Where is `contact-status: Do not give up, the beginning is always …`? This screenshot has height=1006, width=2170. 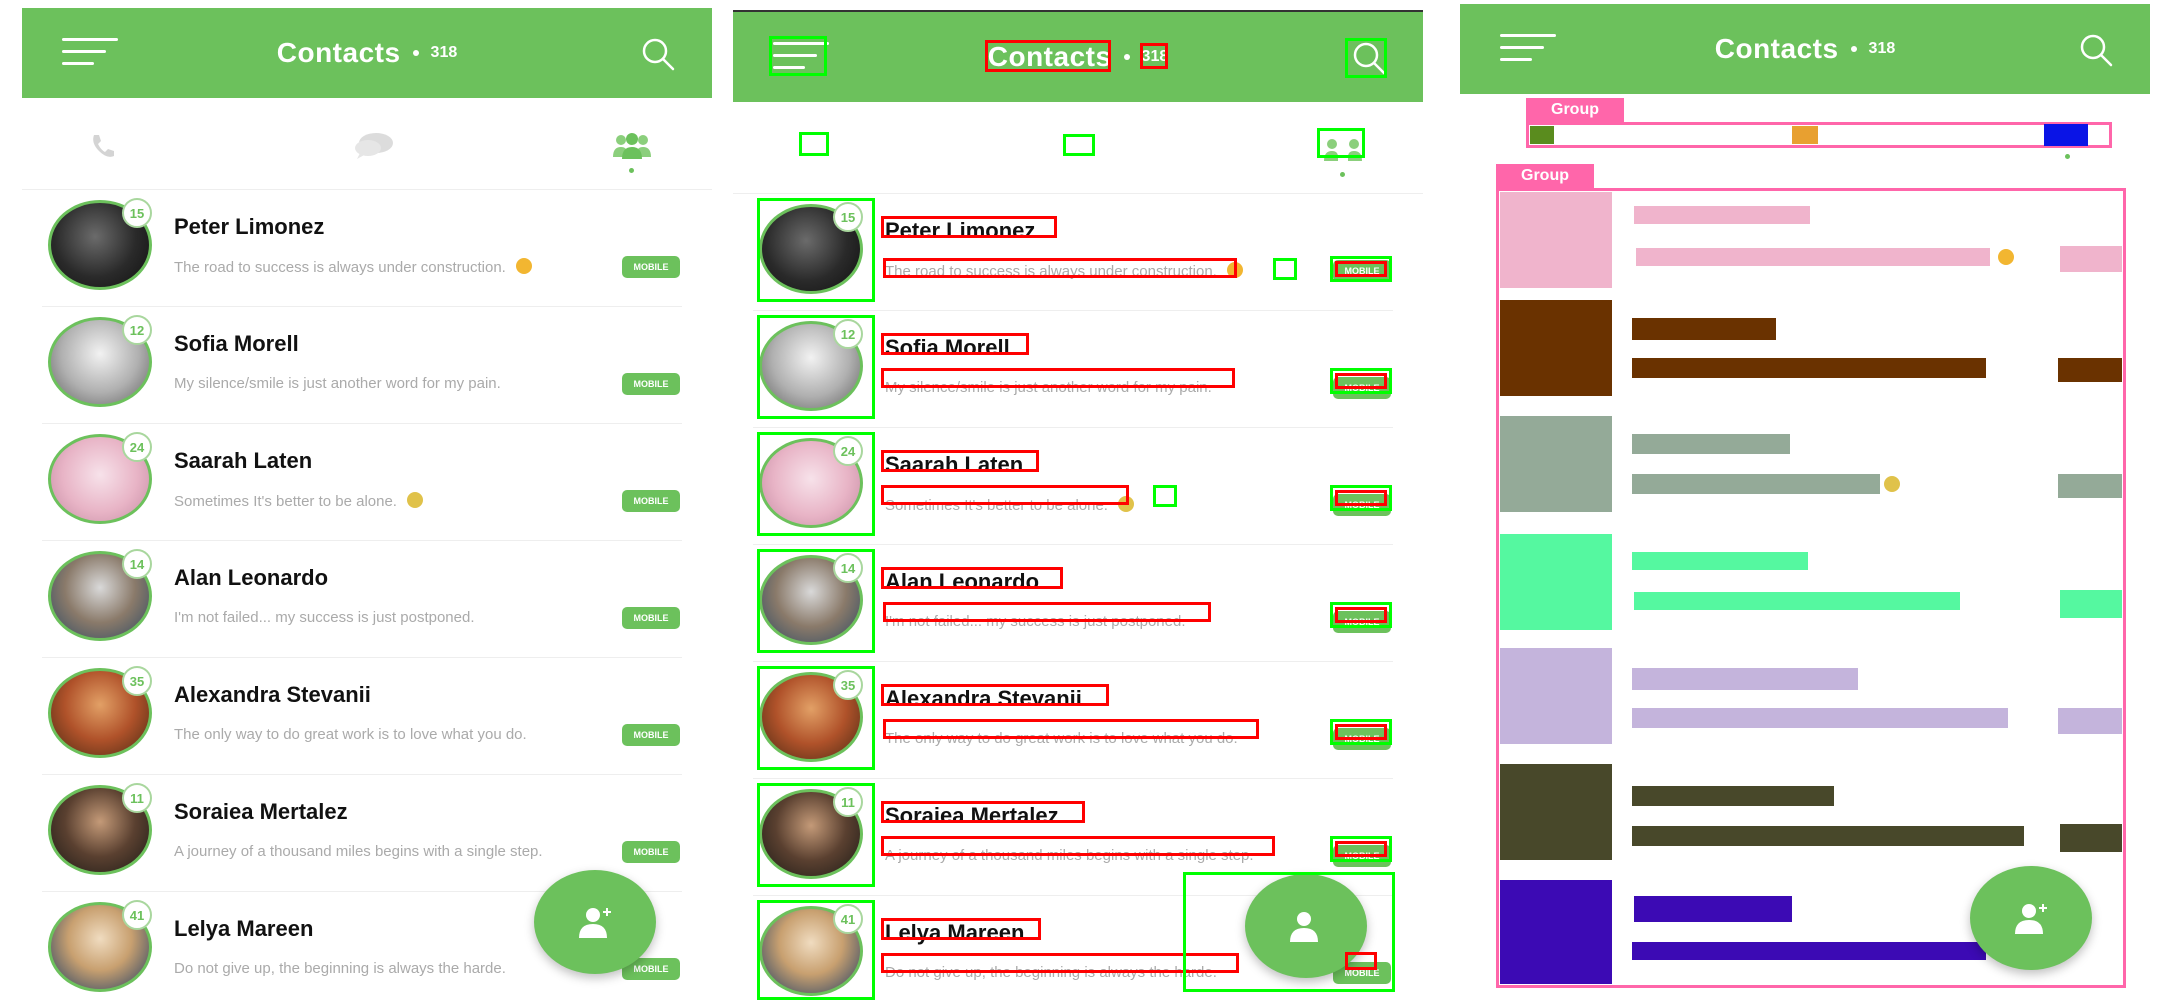
contact-status: Do not give up, the beginning is always … is located at coordinates (340, 968).